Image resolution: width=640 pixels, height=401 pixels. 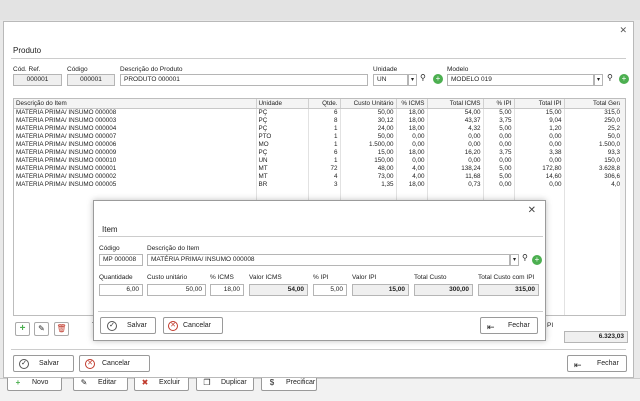 What do you see at coordinates (594, 104) in the screenshot?
I see `column-header: Total Geral` at bounding box center [594, 104].